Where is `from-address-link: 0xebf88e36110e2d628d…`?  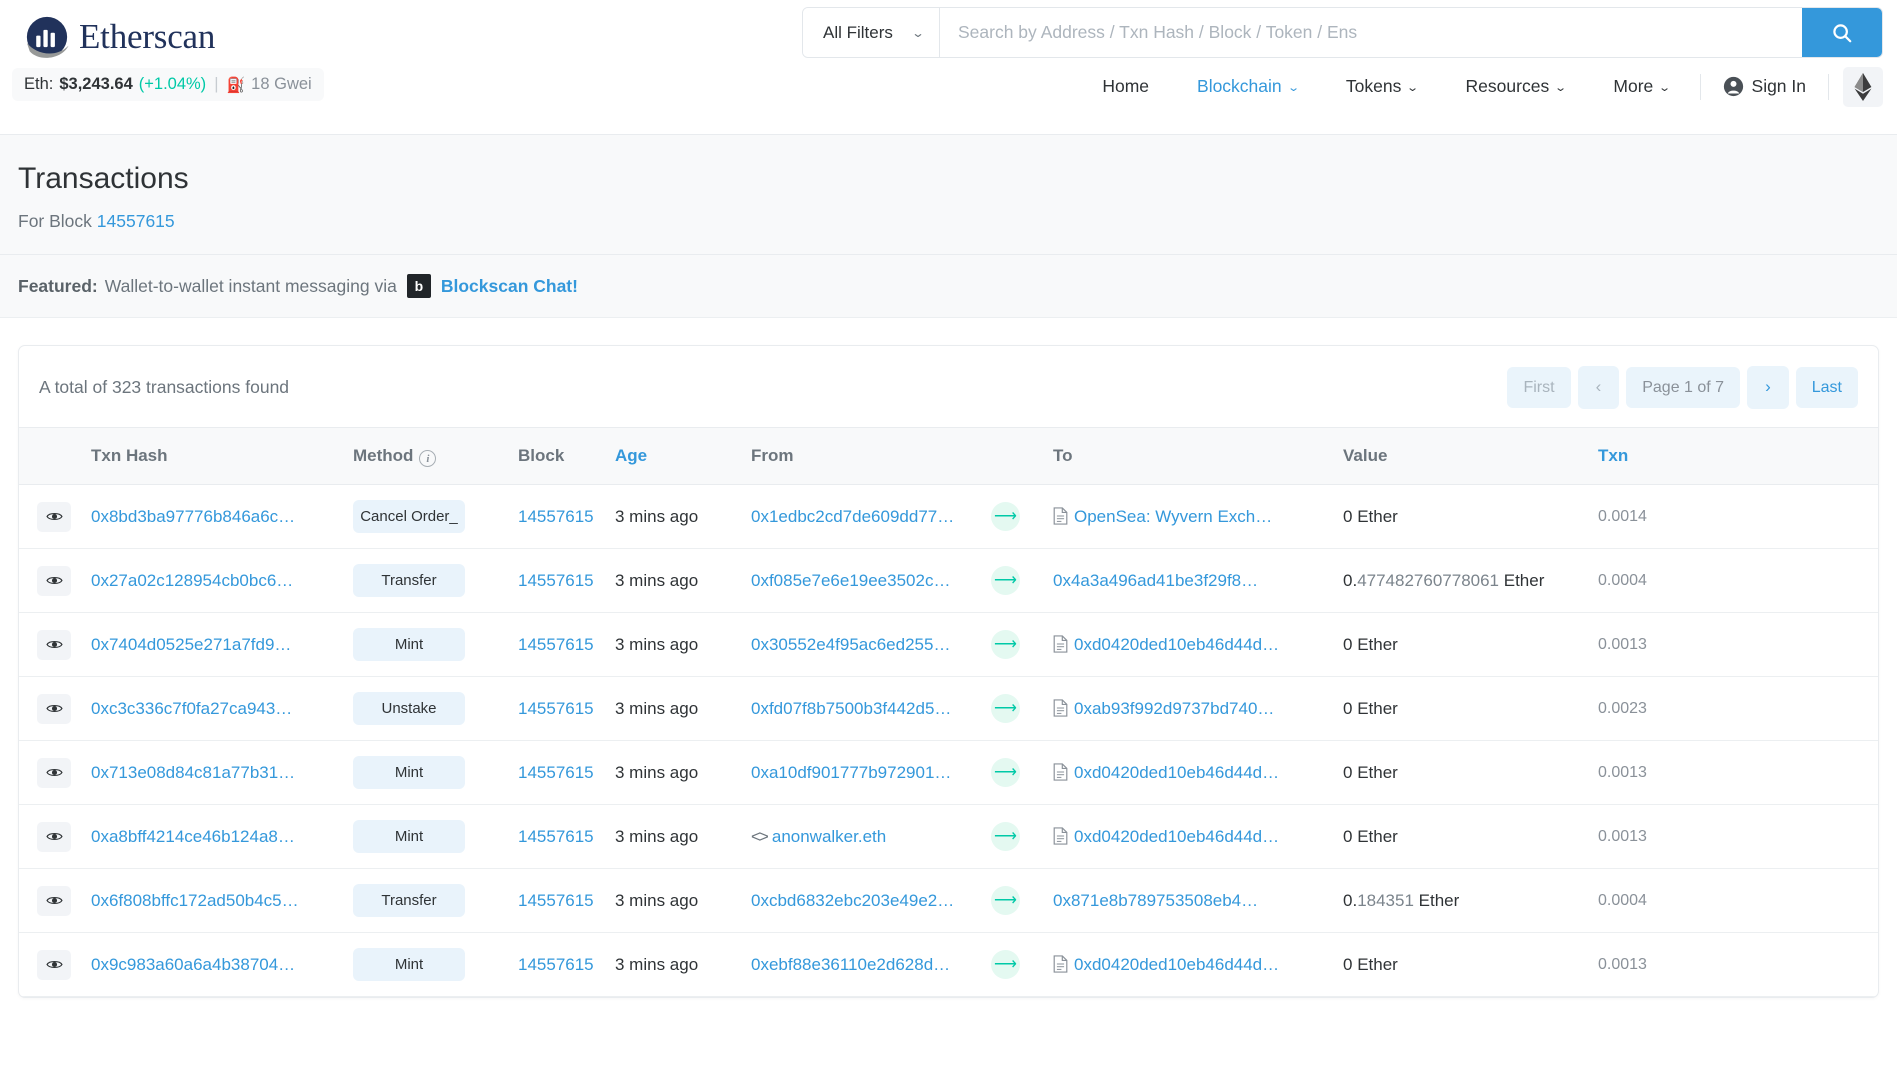 from-address-link: 0xebf88e36110e2d628d… is located at coordinates (850, 964).